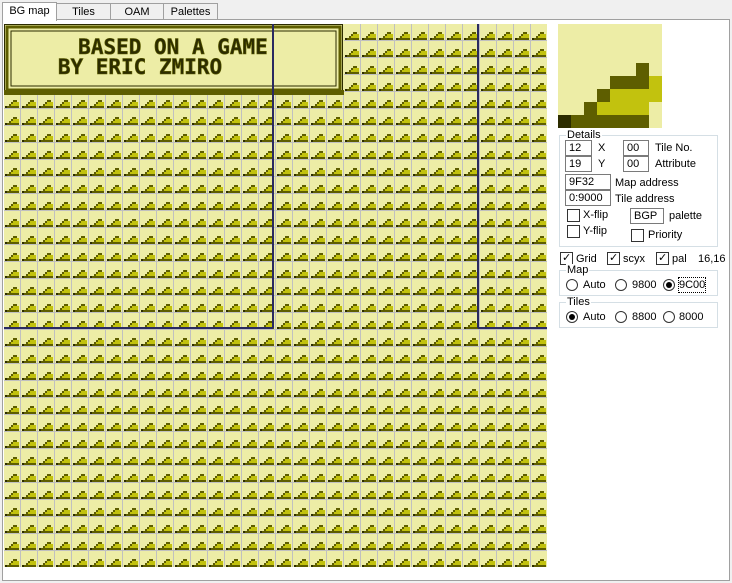  What do you see at coordinates (675, 164) in the screenshot?
I see `attribute-label: Attribute` at bounding box center [675, 164].